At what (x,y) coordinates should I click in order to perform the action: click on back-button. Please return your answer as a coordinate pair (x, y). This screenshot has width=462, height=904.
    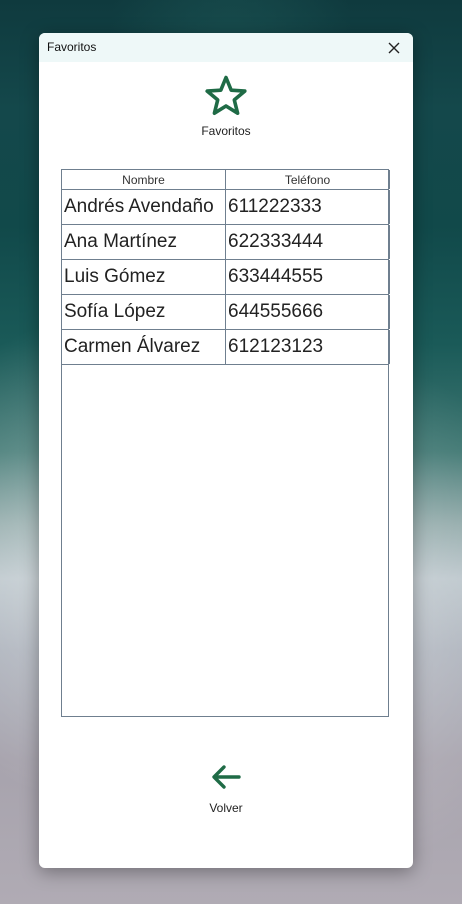
    Looking at the image, I should click on (226, 777).